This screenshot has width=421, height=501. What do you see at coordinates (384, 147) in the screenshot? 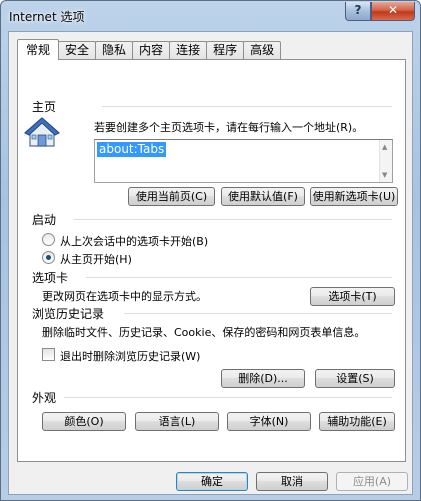
I see `scroll-up-icon: ▲` at bounding box center [384, 147].